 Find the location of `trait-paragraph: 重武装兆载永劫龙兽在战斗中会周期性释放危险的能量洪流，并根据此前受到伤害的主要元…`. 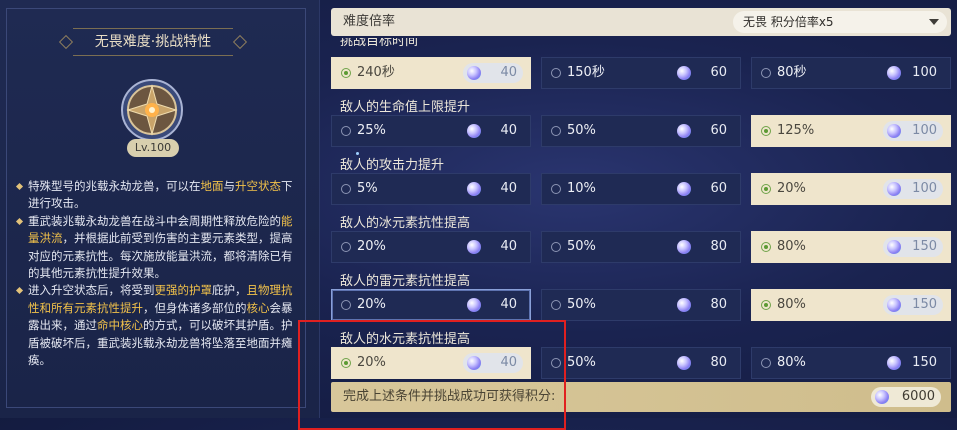

trait-paragraph: 重武装兆载永劫龙兽在战斗中会周期性释放危险的能量洪流，并根据此前受到伤害的主要元… is located at coordinates (158, 248).